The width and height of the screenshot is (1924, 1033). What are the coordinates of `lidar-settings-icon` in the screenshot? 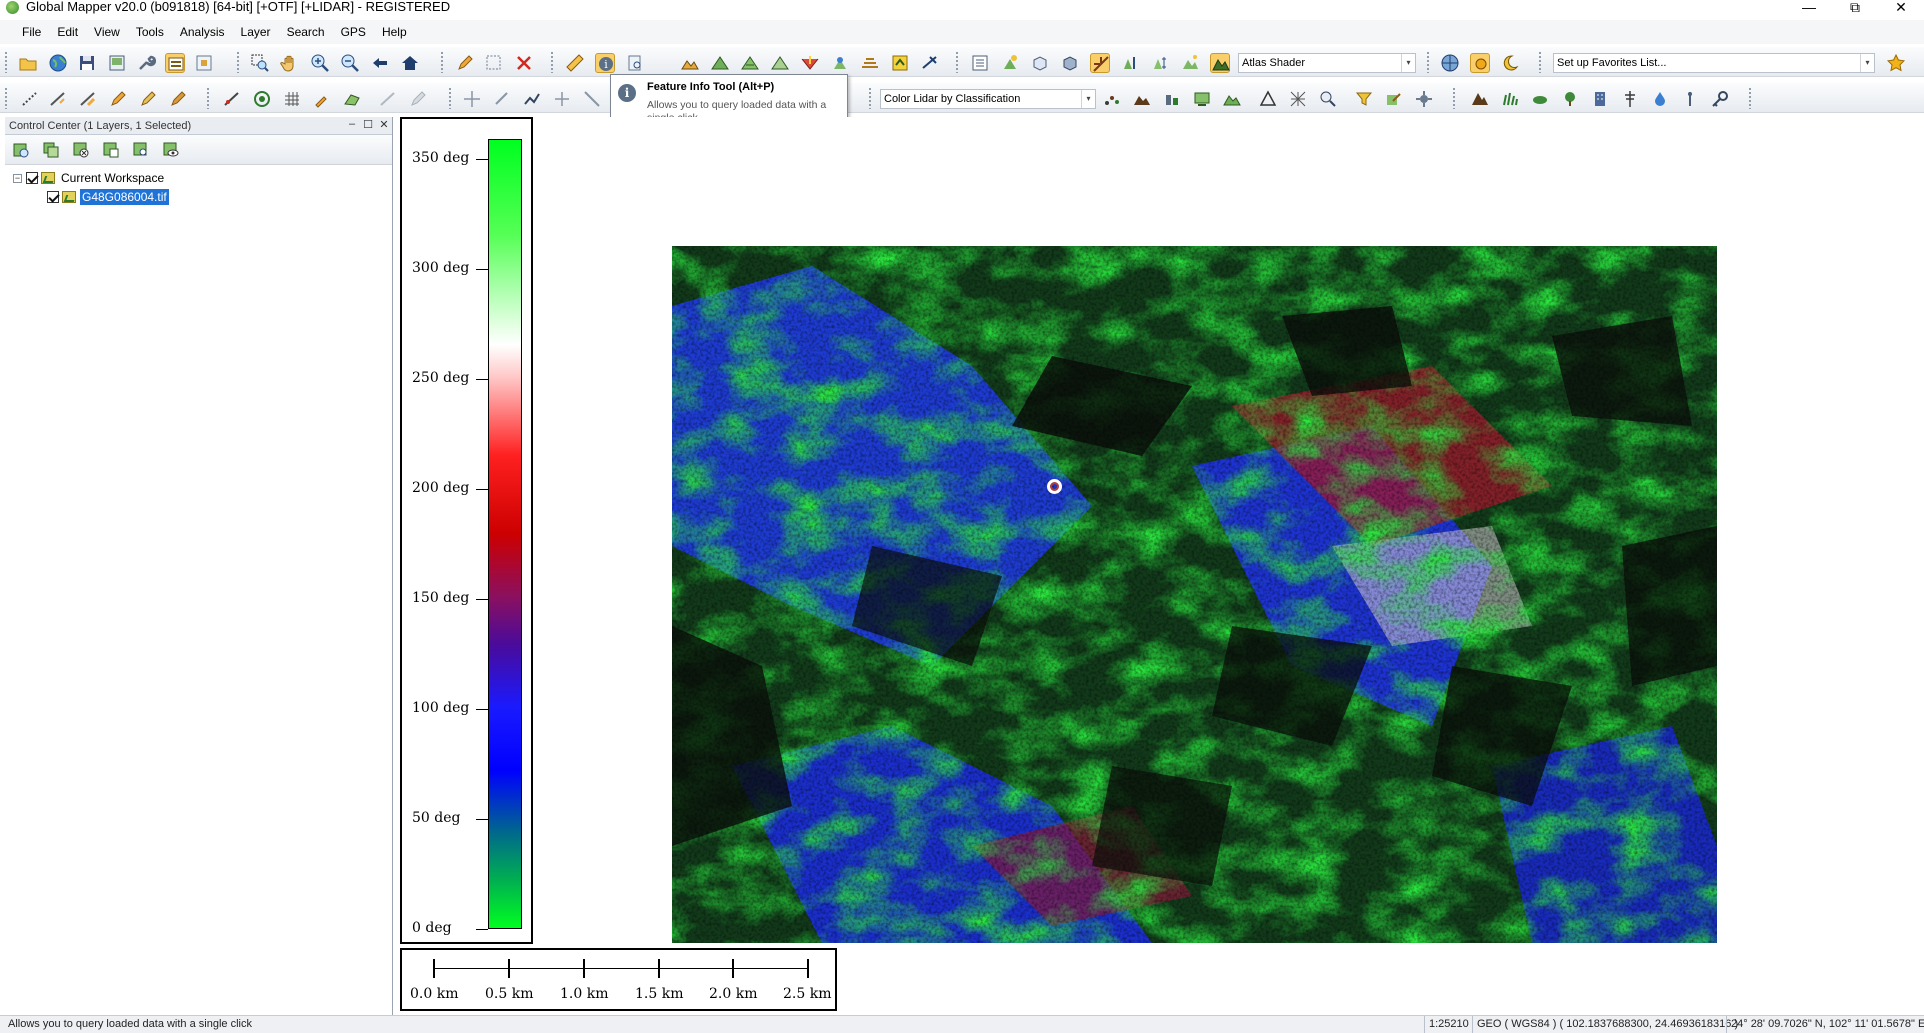 It's located at (1424, 99).